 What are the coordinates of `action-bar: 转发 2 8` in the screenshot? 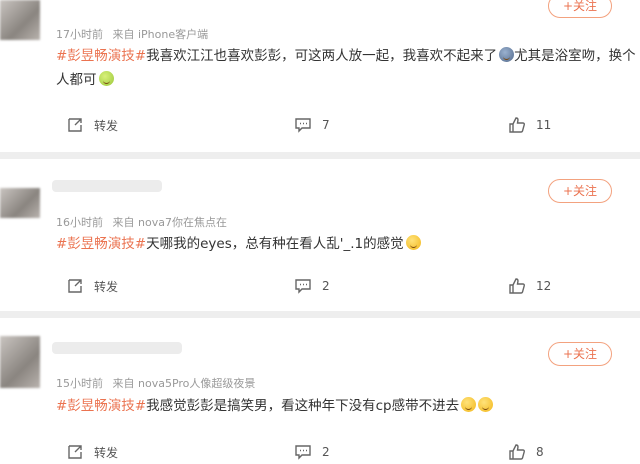 It's located at (320, 452).